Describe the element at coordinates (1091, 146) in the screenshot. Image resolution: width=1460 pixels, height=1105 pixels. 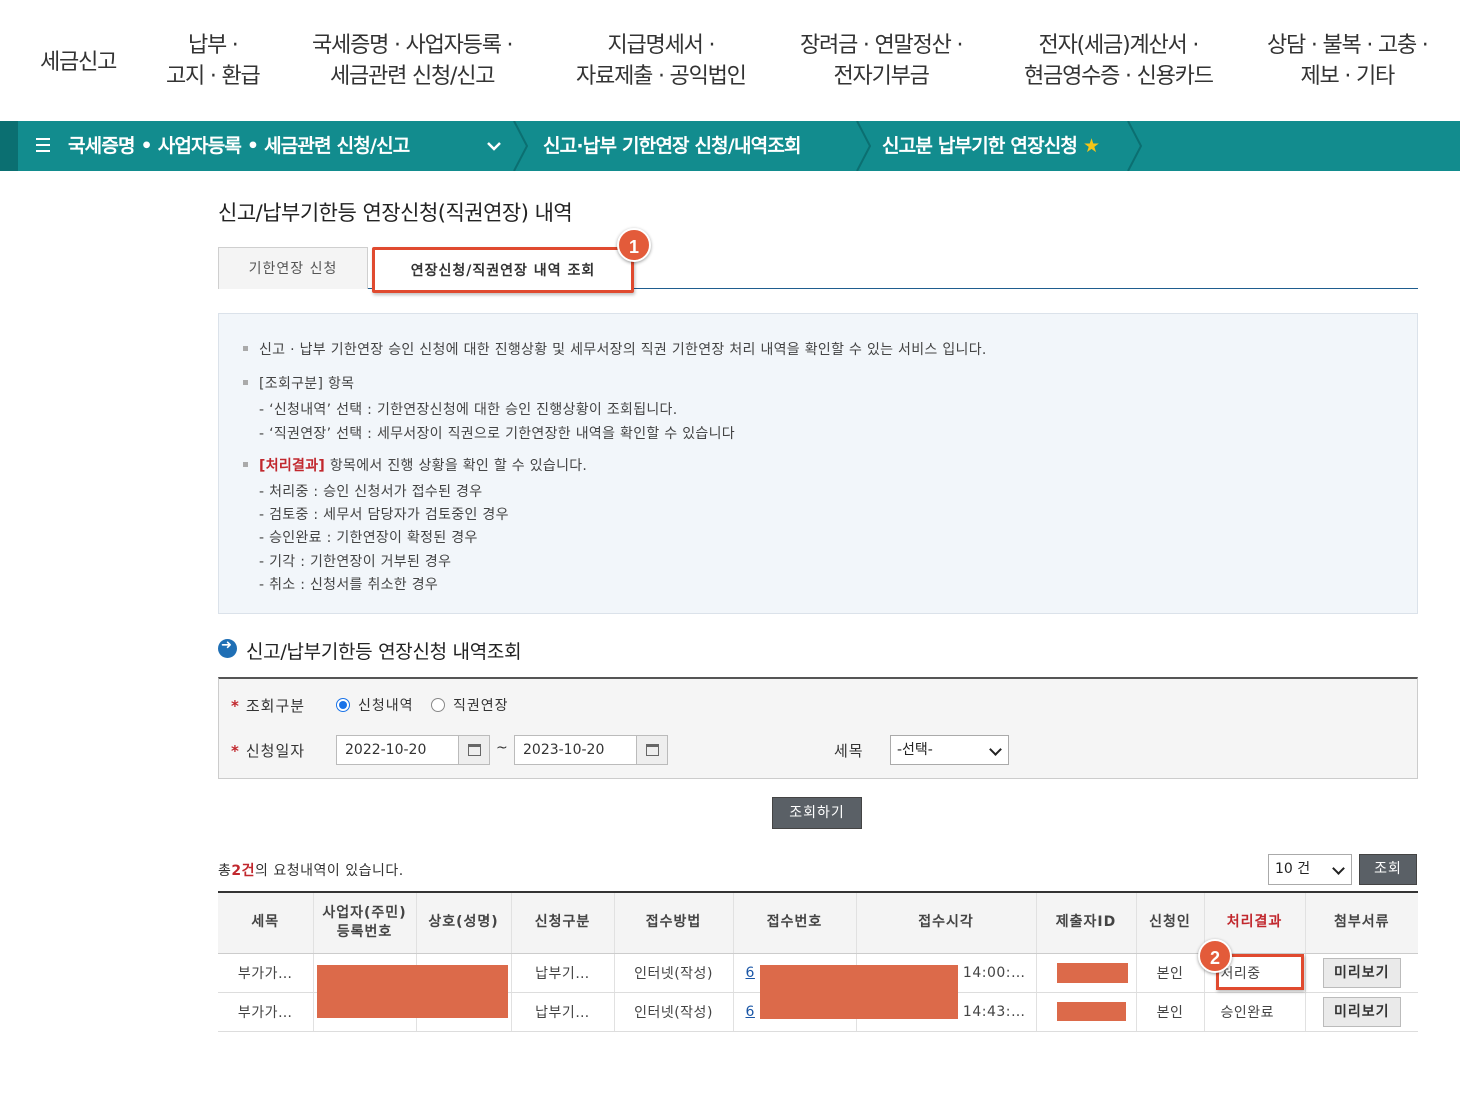
I see `favorite-star-icon: ★` at that location.